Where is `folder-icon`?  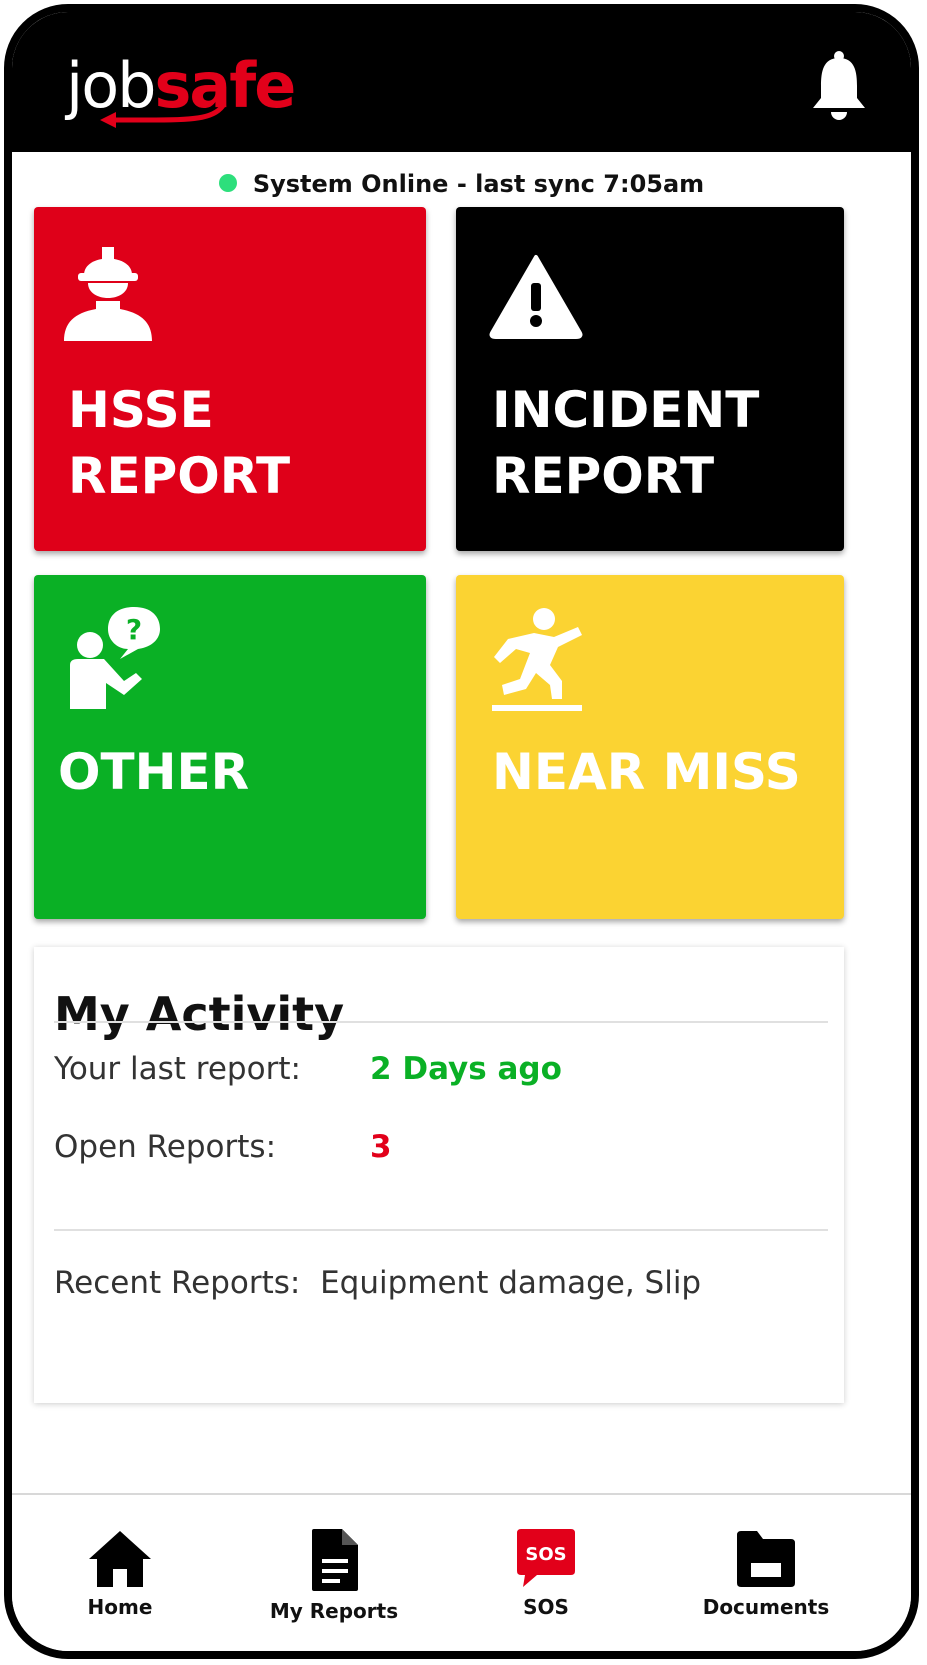 folder-icon is located at coordinates (766, 1559).